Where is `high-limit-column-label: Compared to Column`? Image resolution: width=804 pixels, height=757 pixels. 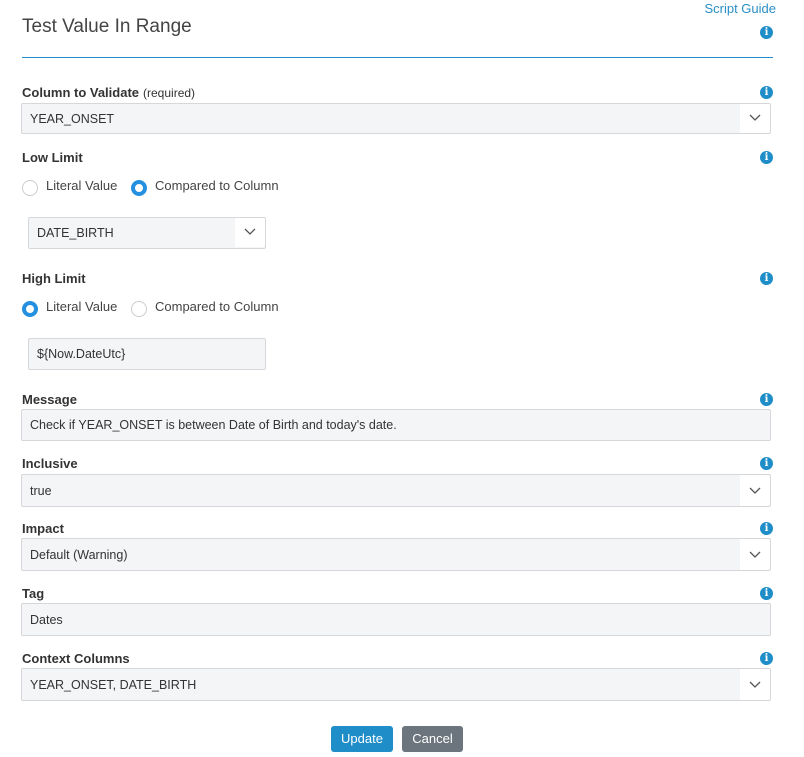
high-limit-column-label: Compared to Column is located at coordinates (217, 306).